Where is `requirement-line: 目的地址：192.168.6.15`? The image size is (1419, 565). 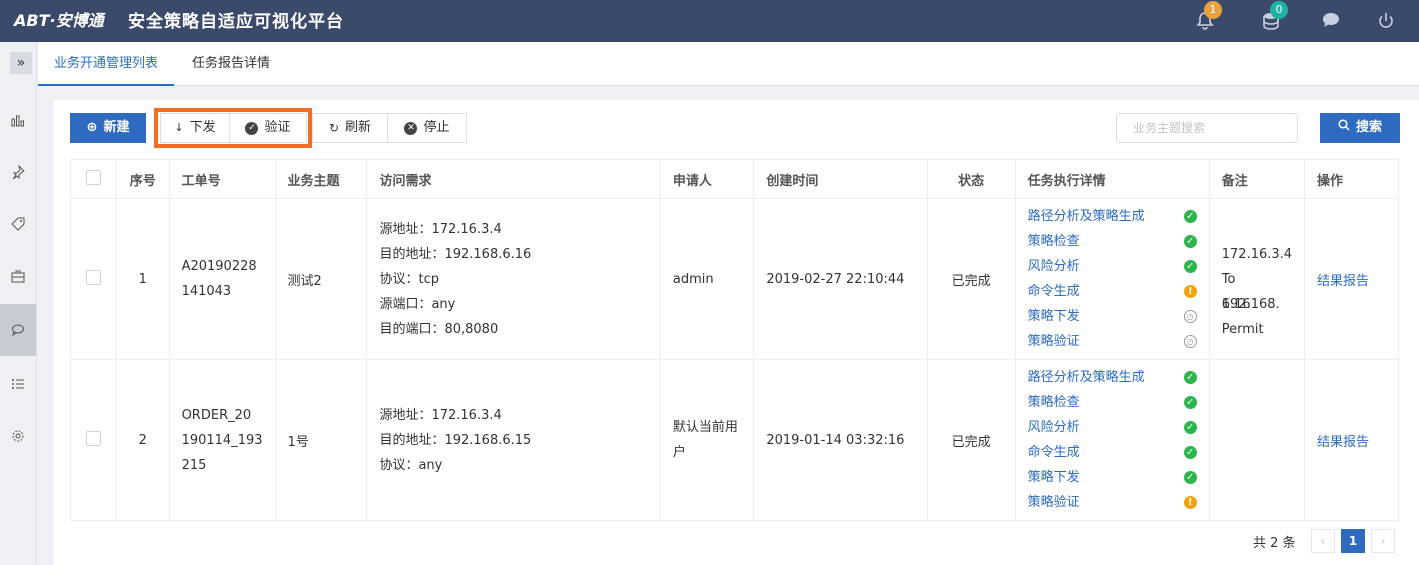
requirement-line: 目的地址：192.168.6.15 is located at coordinates (455, 440).